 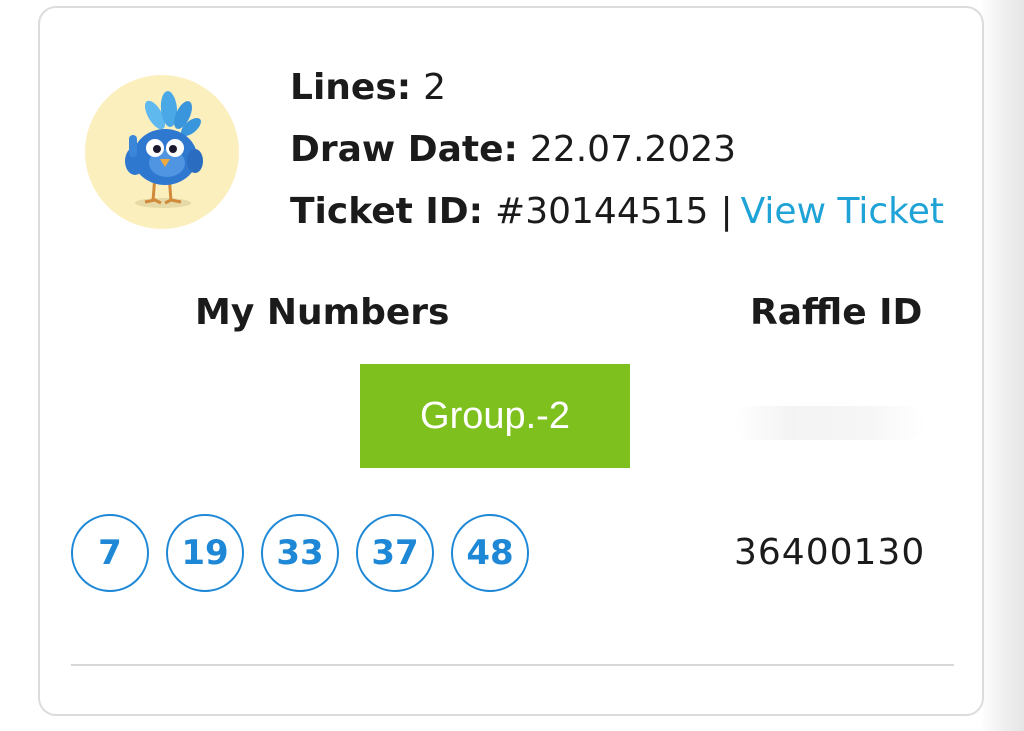 I want to click on bird-mascot-thumbs-up-icon, so click(x=164, y=149).